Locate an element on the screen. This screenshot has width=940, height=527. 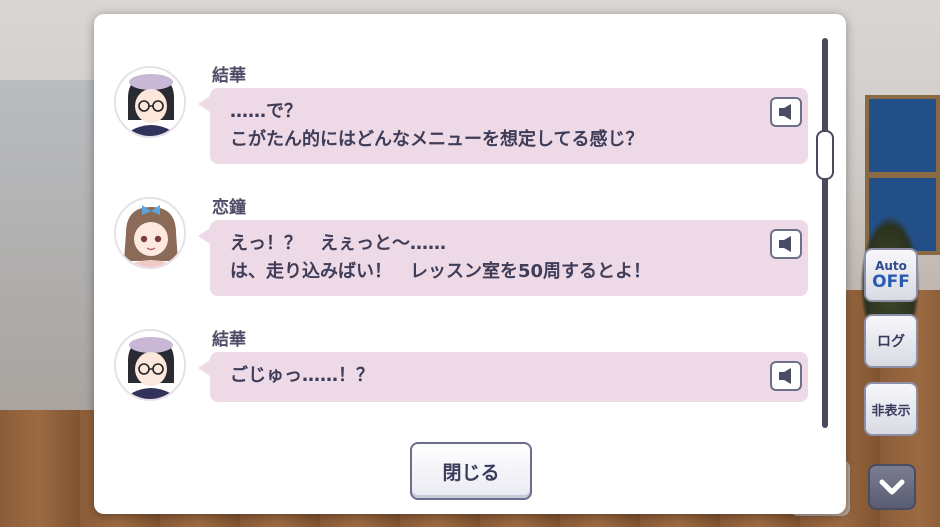
log-scrollbar-thumb is located at coordinates (825, 155).